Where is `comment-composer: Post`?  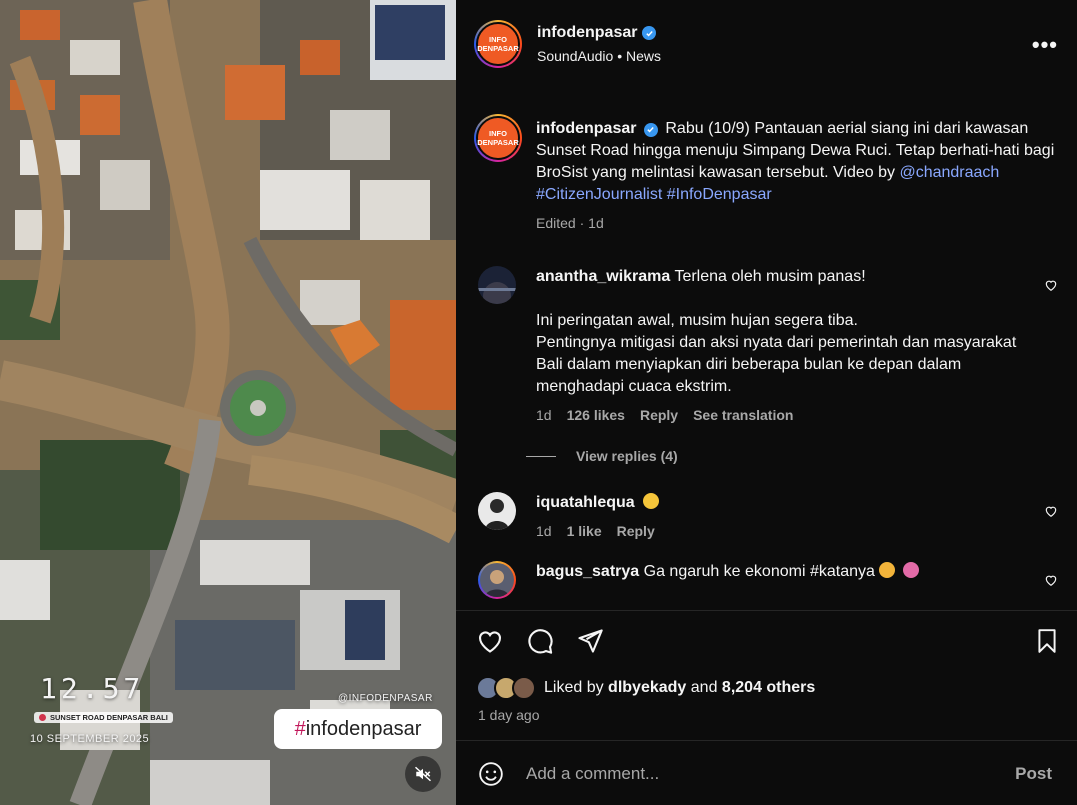 comment-composer: Post is located at coordinates (773, 774).